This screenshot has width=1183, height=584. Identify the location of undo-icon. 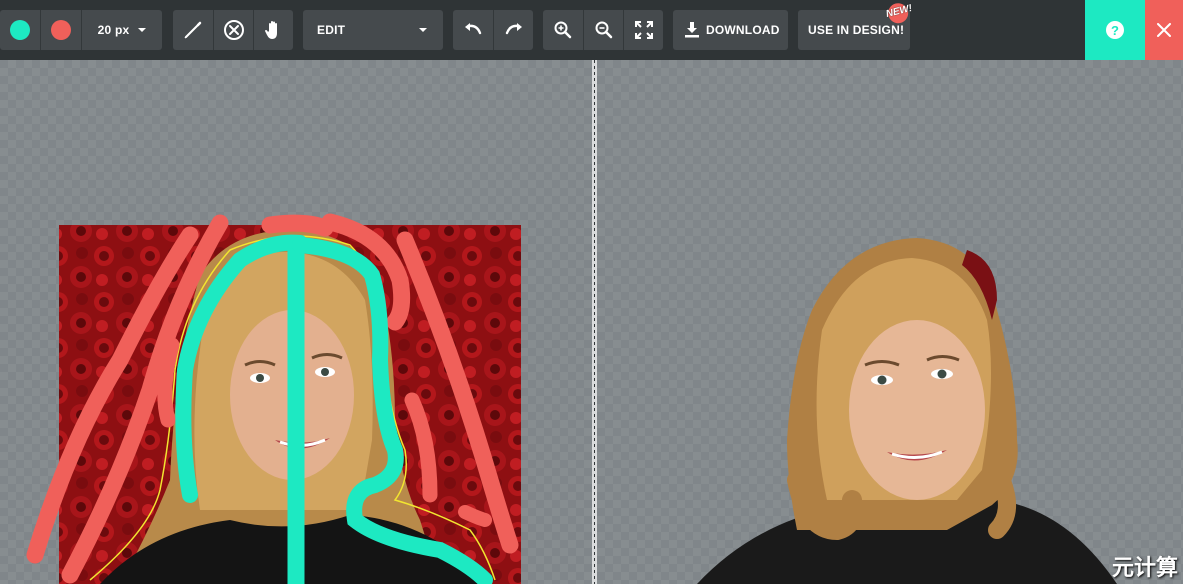
(473, 29).